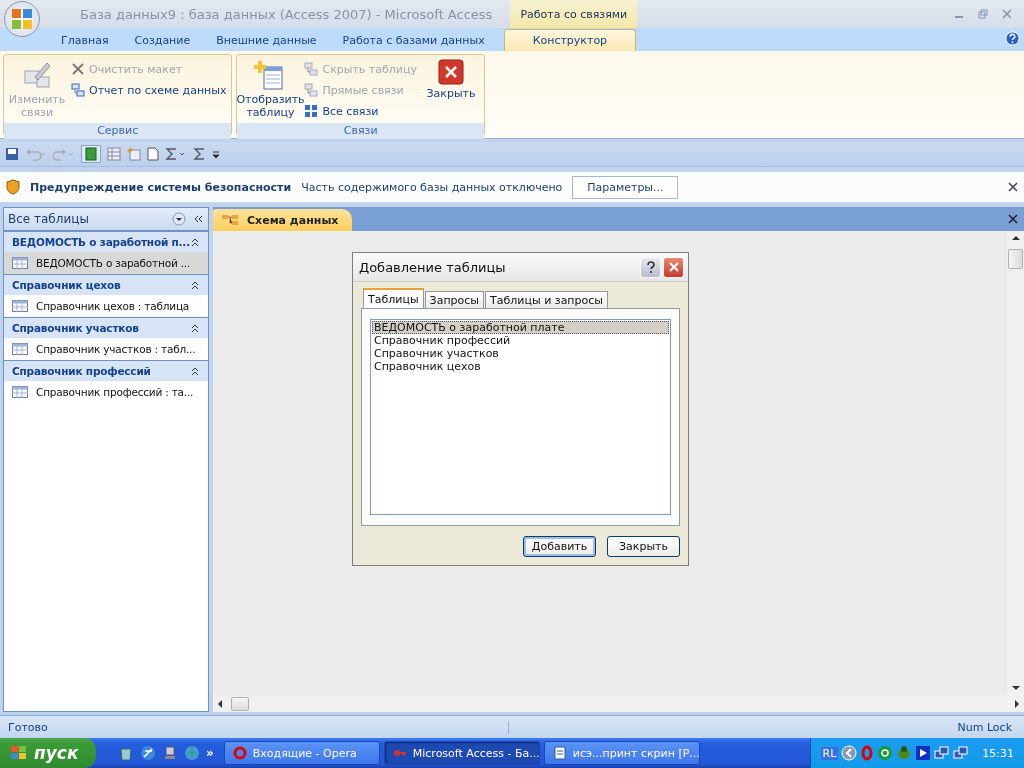  Describe the element at coordinates (559, 546) in the screenshot. I see `dialog-button: Добавить` at that location.